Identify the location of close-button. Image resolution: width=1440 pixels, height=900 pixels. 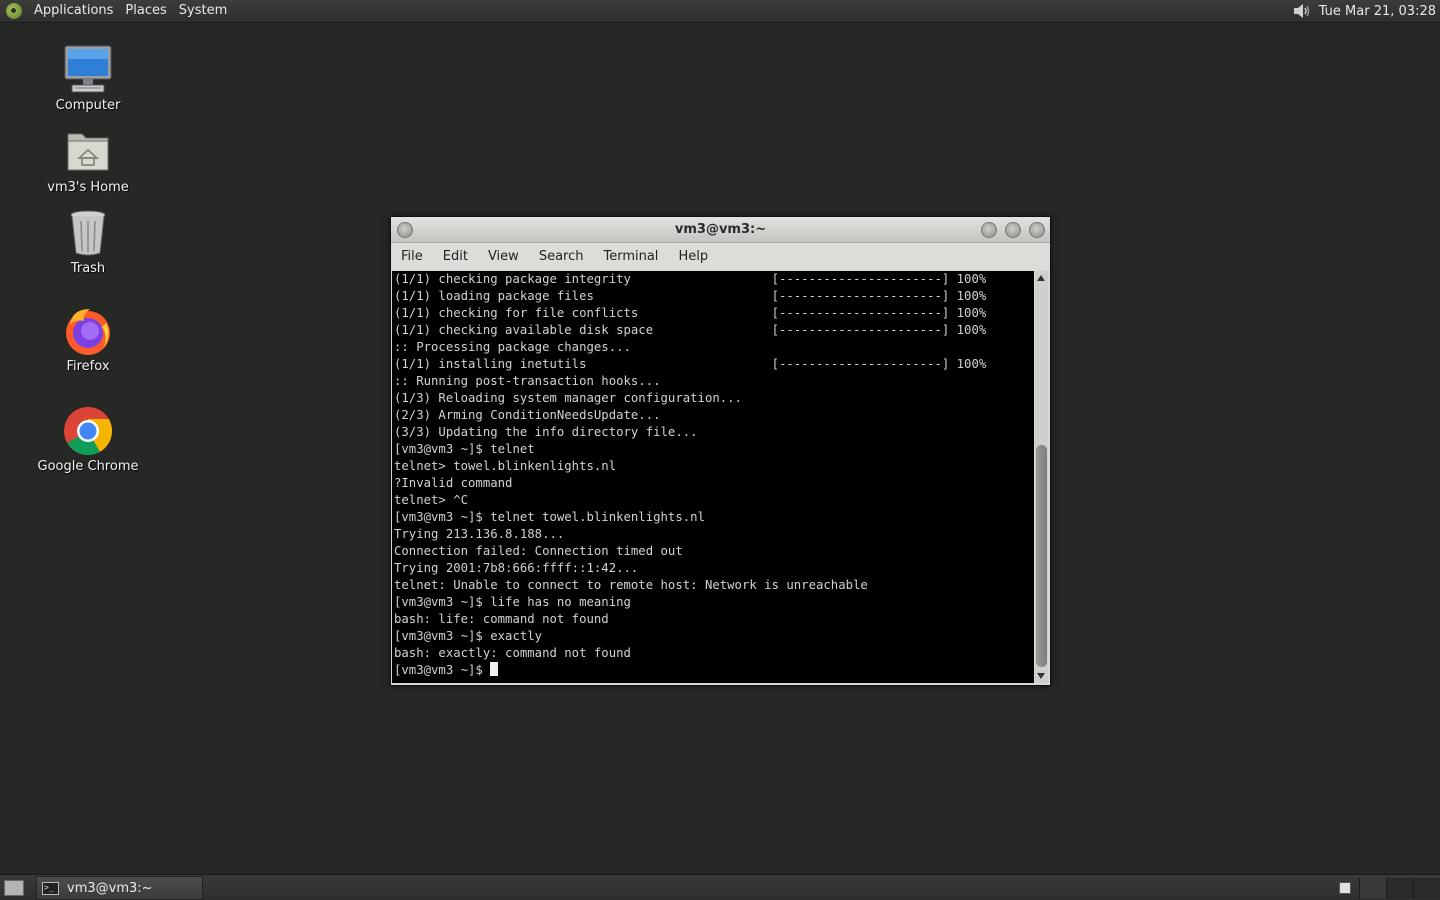
(1037, 230).